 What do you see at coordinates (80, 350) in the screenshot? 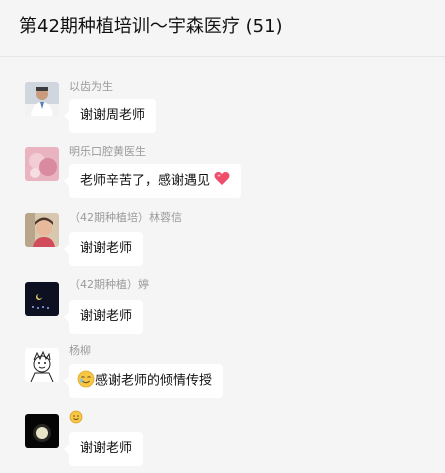
I see `sender-name: 杨柳` at bounding box center [80, 350].